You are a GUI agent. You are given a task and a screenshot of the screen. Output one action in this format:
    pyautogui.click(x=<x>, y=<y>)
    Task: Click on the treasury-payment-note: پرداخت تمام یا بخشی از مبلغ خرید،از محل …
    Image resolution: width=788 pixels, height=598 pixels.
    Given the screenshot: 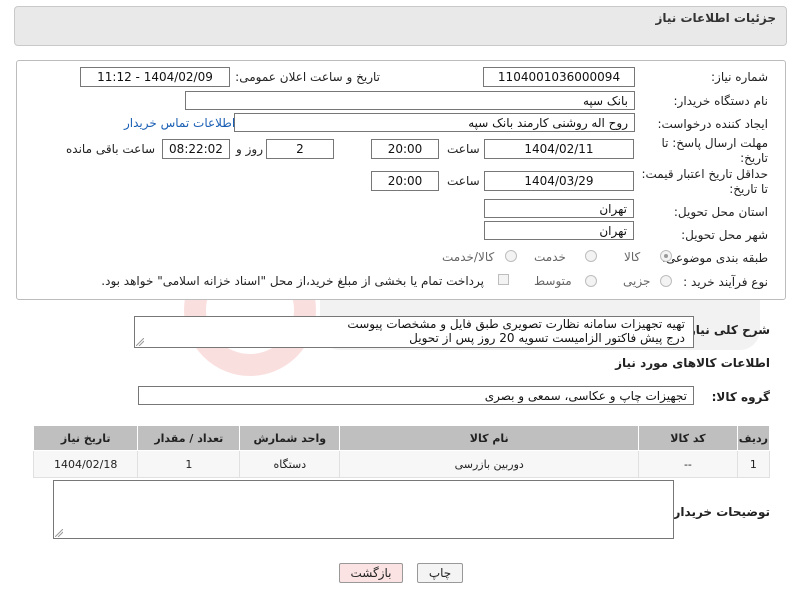 What is the action you would take?
    pyautogui.click(x=292, y=281)
    